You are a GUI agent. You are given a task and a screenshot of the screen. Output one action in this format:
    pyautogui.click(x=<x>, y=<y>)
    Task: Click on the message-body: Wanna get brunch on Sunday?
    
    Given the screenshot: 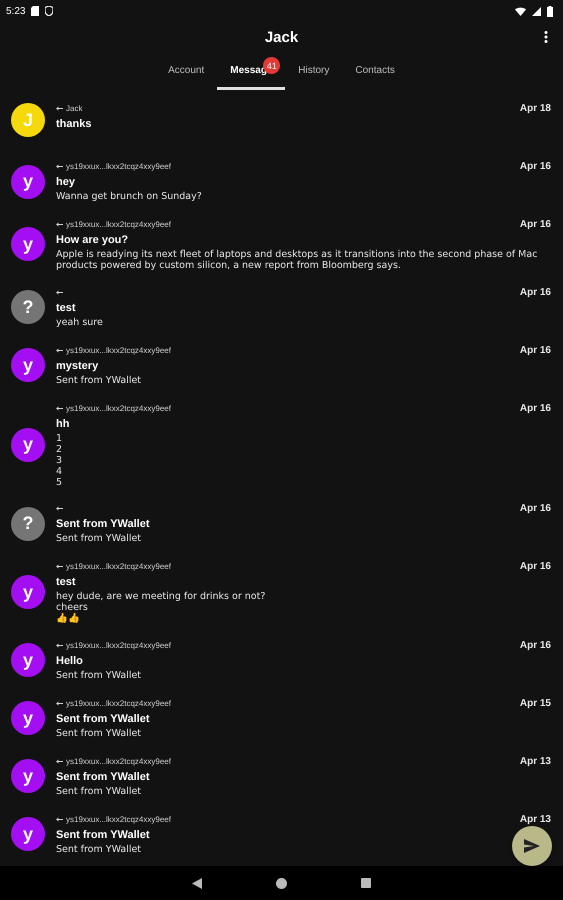 What is the action you would take?
    pyautogui.click(x=129, y=196)
    